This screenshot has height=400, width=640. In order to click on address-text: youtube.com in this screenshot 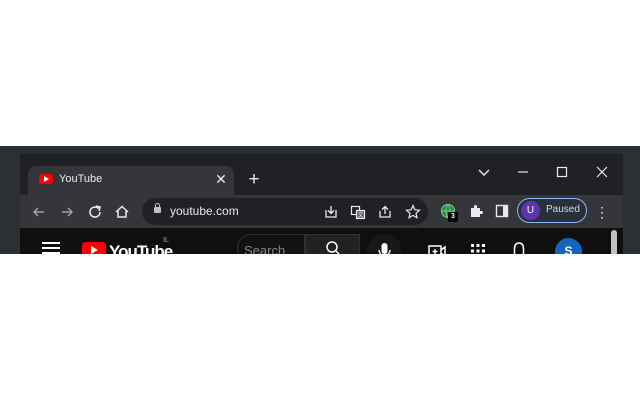, I will do `click(204, 211)`.